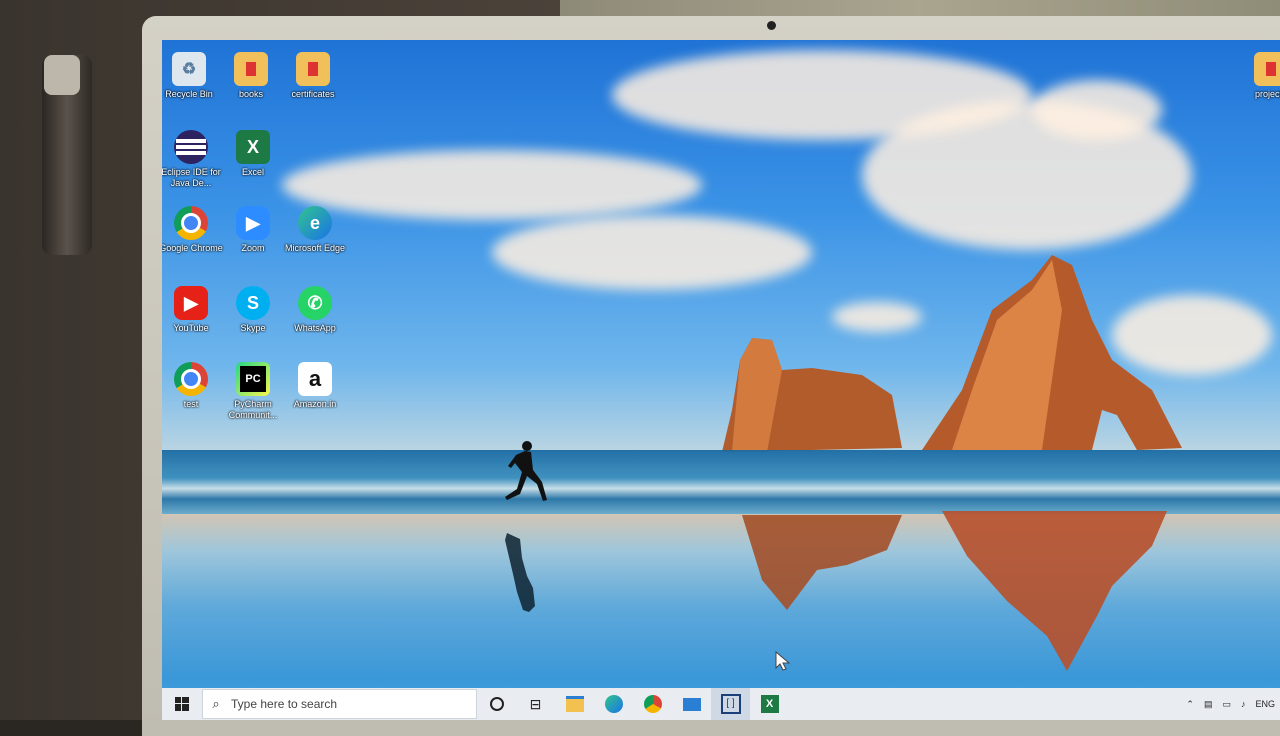 The height and width of the screenshot is (736, 1280). I want to click on recycle-bin-glyph: ♻, so click(189, 69).